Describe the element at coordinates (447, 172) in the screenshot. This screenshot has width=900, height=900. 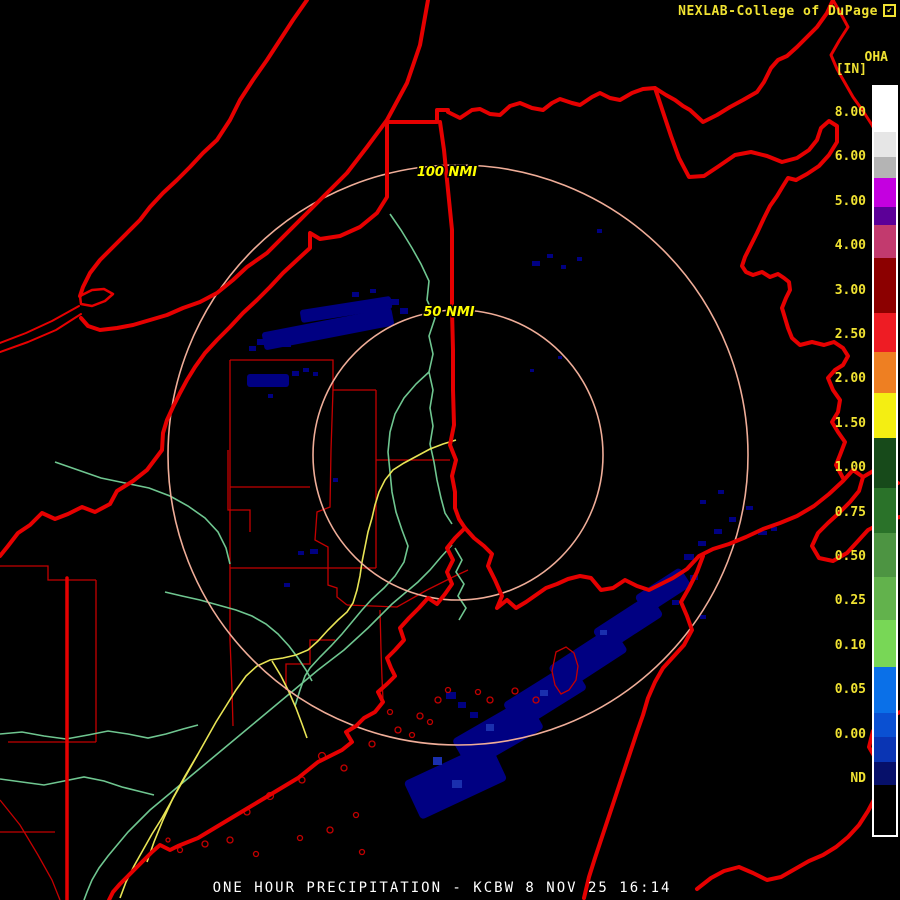
I see `outer-ring-label: 100 NMI` at that location.